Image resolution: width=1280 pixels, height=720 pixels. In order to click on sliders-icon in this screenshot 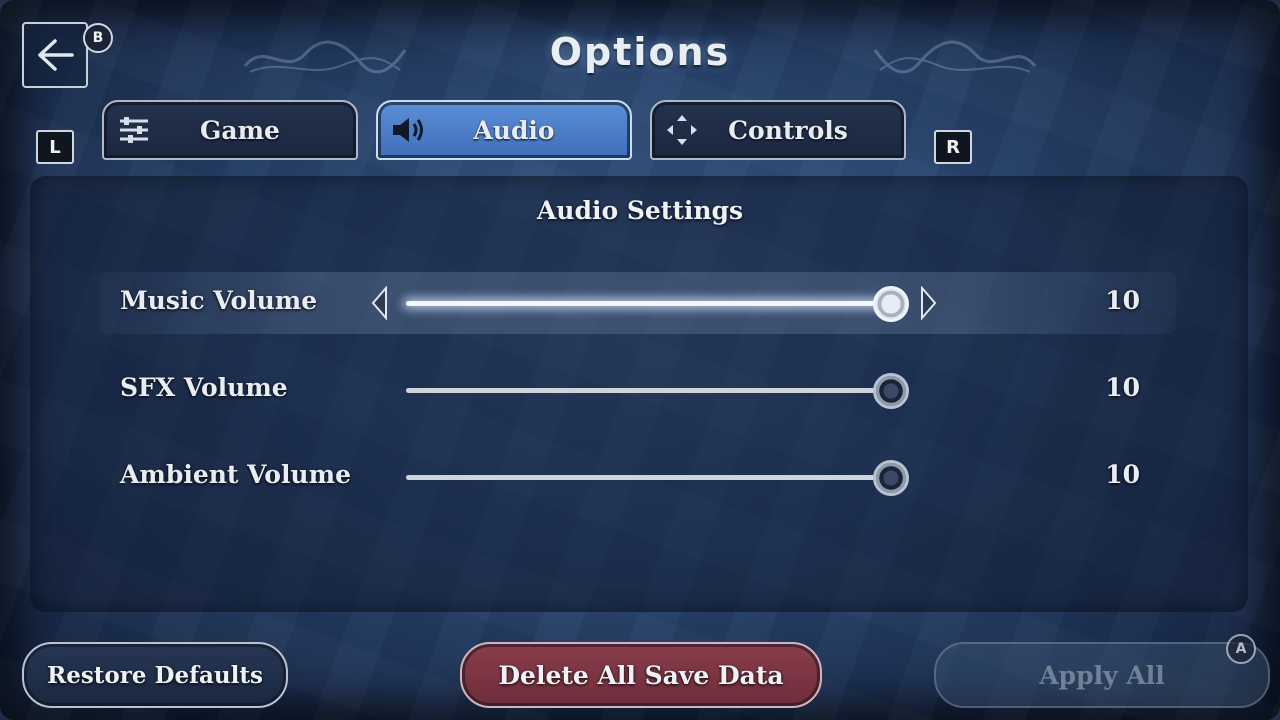, I will do `click(134, 130)`.